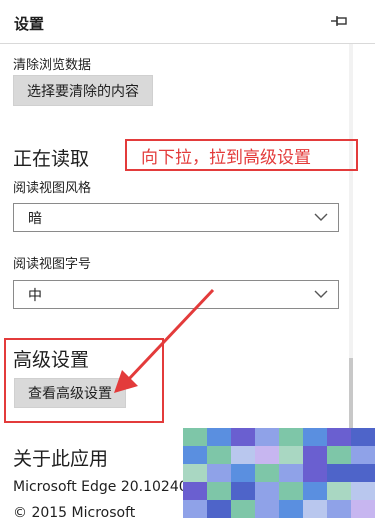 The height and width of the screenshot is (518, 375). What do you see at coordinates (84, 380) in the screenshot?
I see `highlight-box` at bounding box center [84, 380].